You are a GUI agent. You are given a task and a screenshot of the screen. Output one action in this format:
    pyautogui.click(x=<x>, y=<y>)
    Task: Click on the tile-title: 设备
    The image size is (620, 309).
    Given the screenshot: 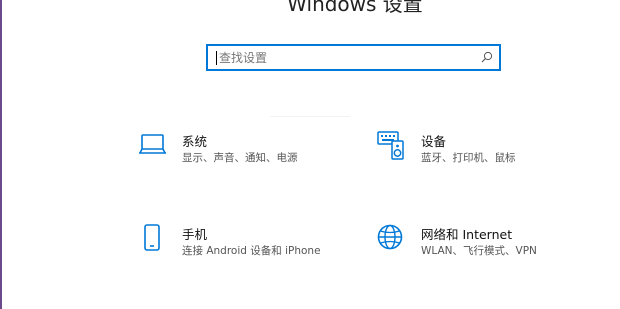 What is the action you would take?
    pyautogui.click(x=434, y=141)
    